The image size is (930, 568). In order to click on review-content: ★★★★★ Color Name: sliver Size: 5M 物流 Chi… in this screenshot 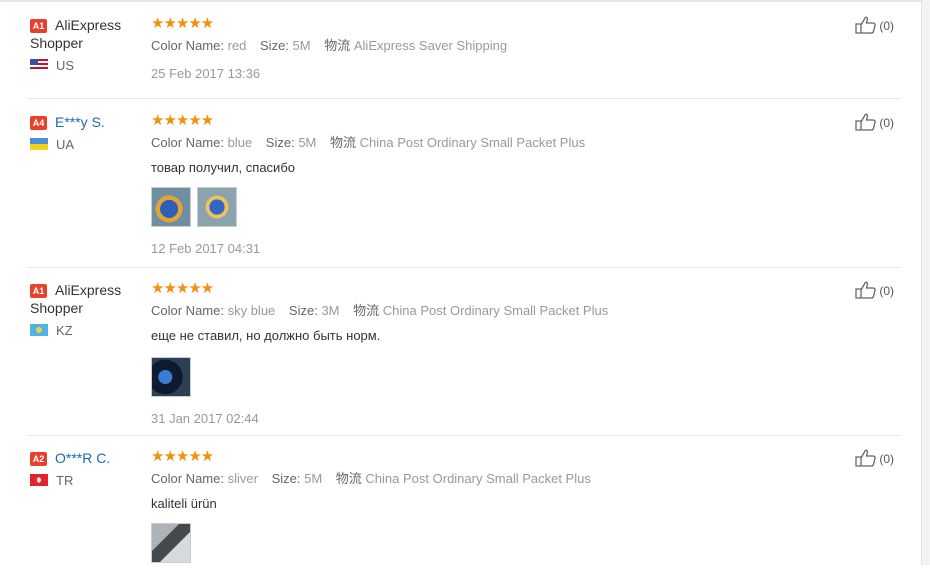, I will do `click(476, 506)`.